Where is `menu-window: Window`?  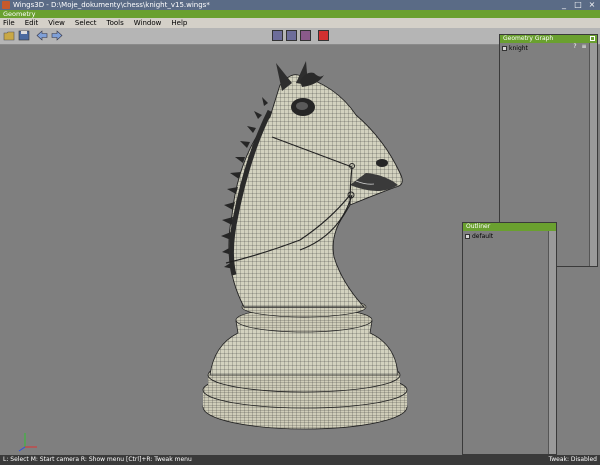 menu-window: Window is located at coordinates (150, 23).